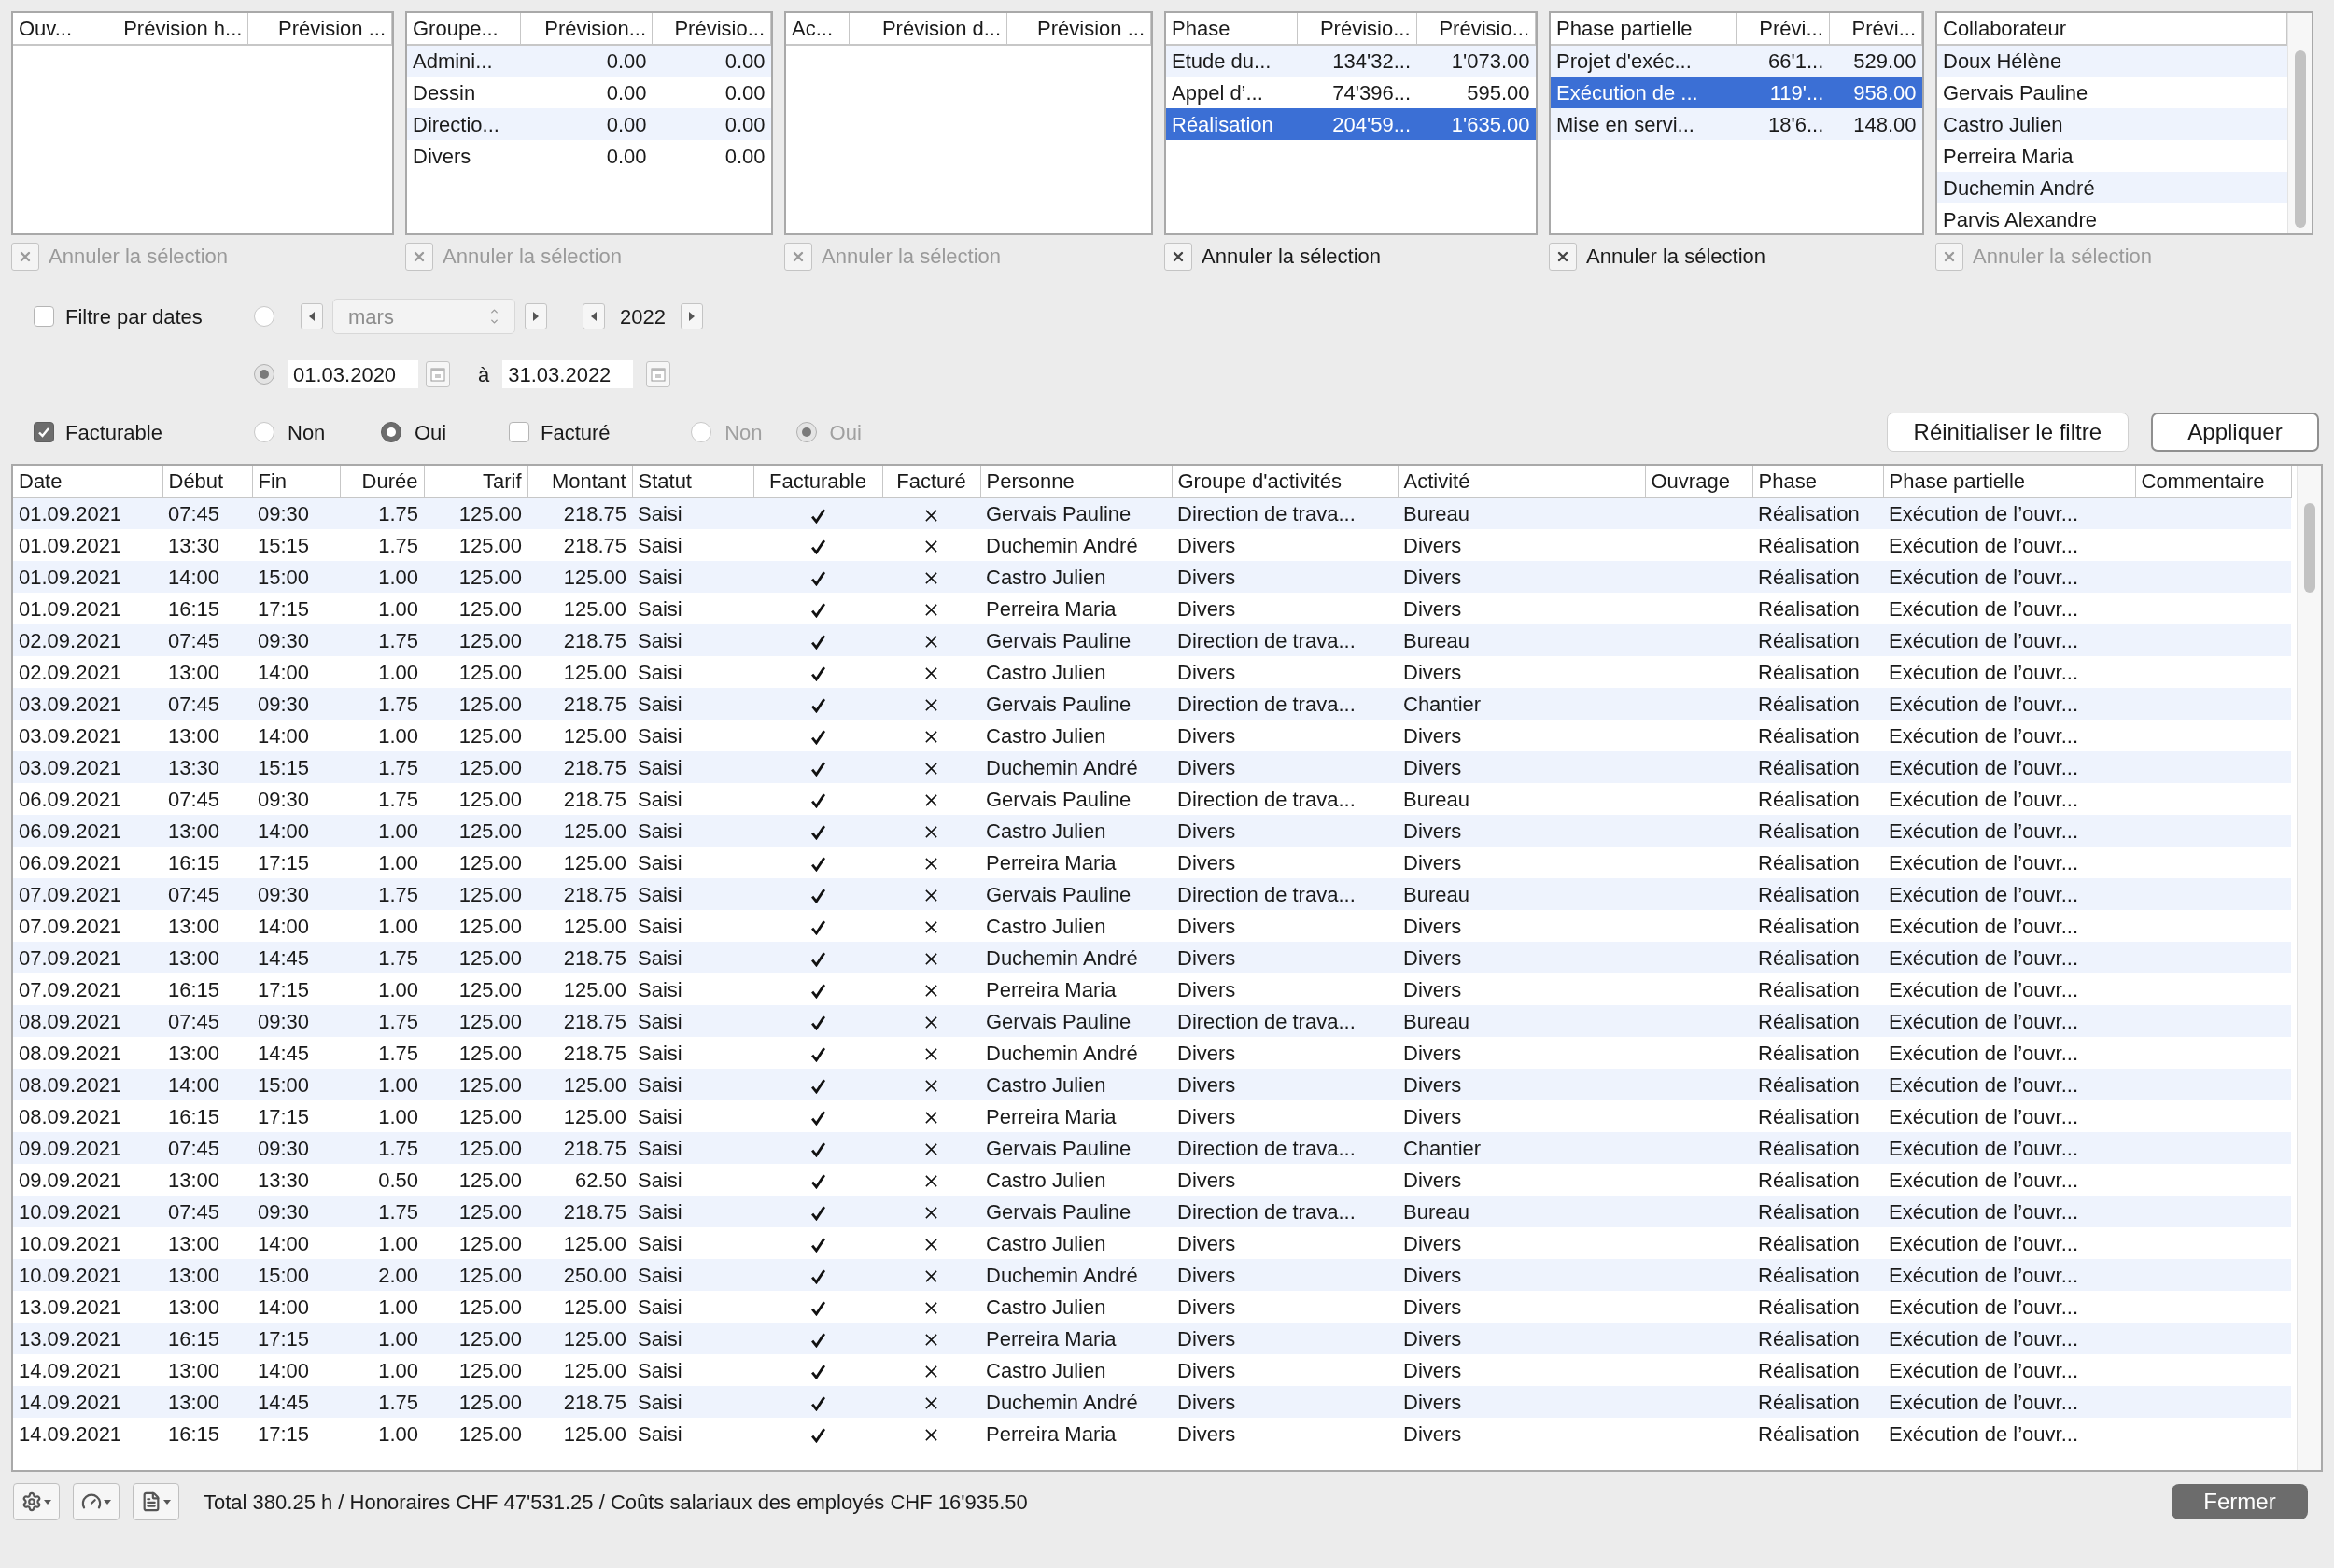 The width and height of the screenshot is (2334, 1568). What do you see at coordinates (1736, 61) in the screenshot?
I see `list-row: Projet d'exéc... 66'1... 529.00` at bounding box center [1736, 61].